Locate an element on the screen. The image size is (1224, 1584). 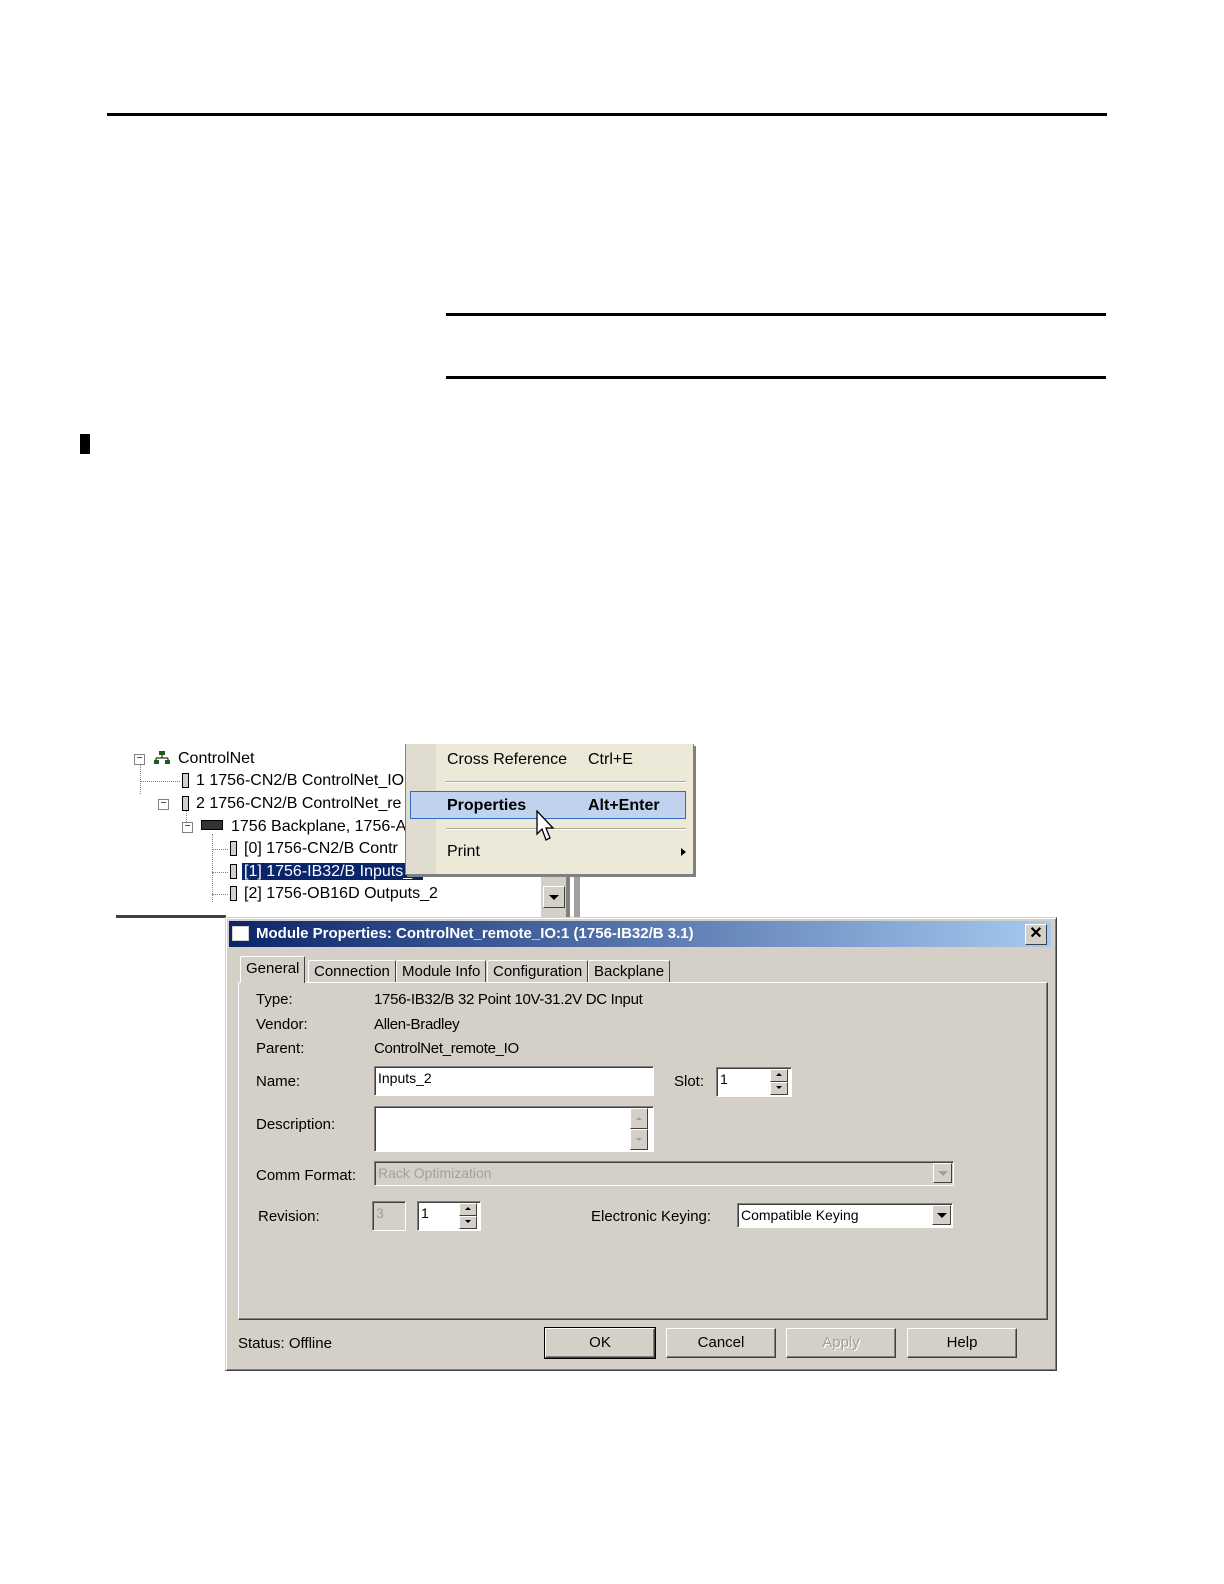
ok-button: OK is located at coordinates (600, 1343).